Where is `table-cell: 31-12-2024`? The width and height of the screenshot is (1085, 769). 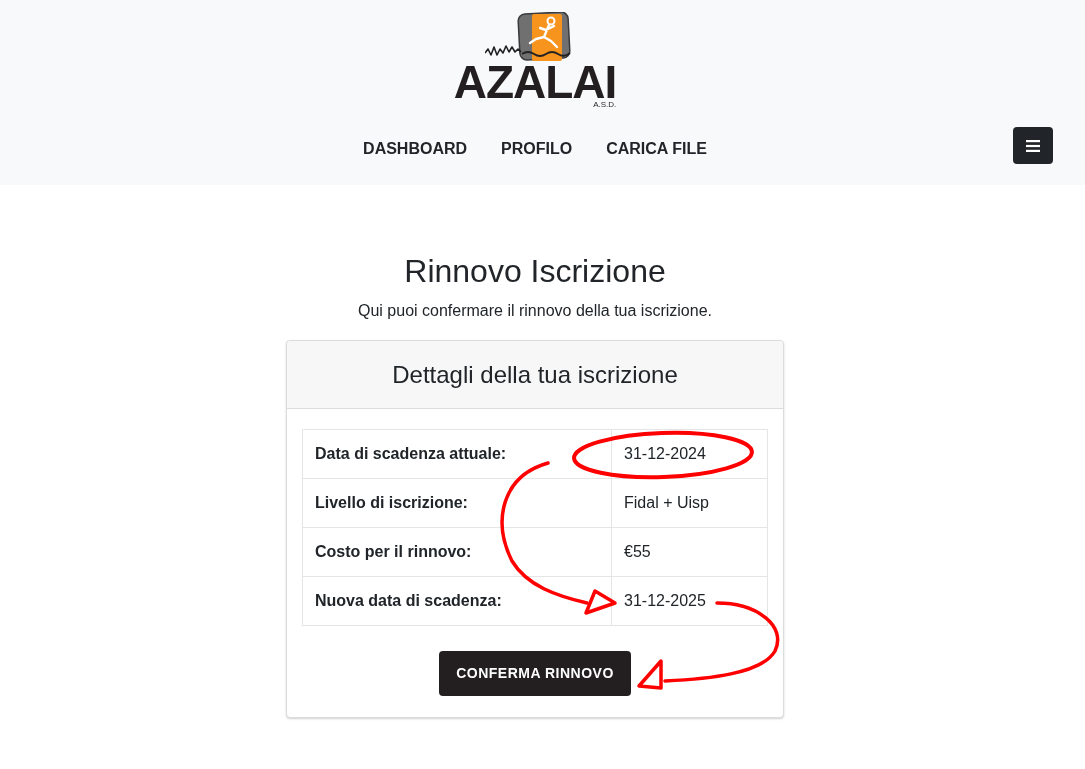 table-cell: 31-12-2024 is located at coordinates (689, 454).